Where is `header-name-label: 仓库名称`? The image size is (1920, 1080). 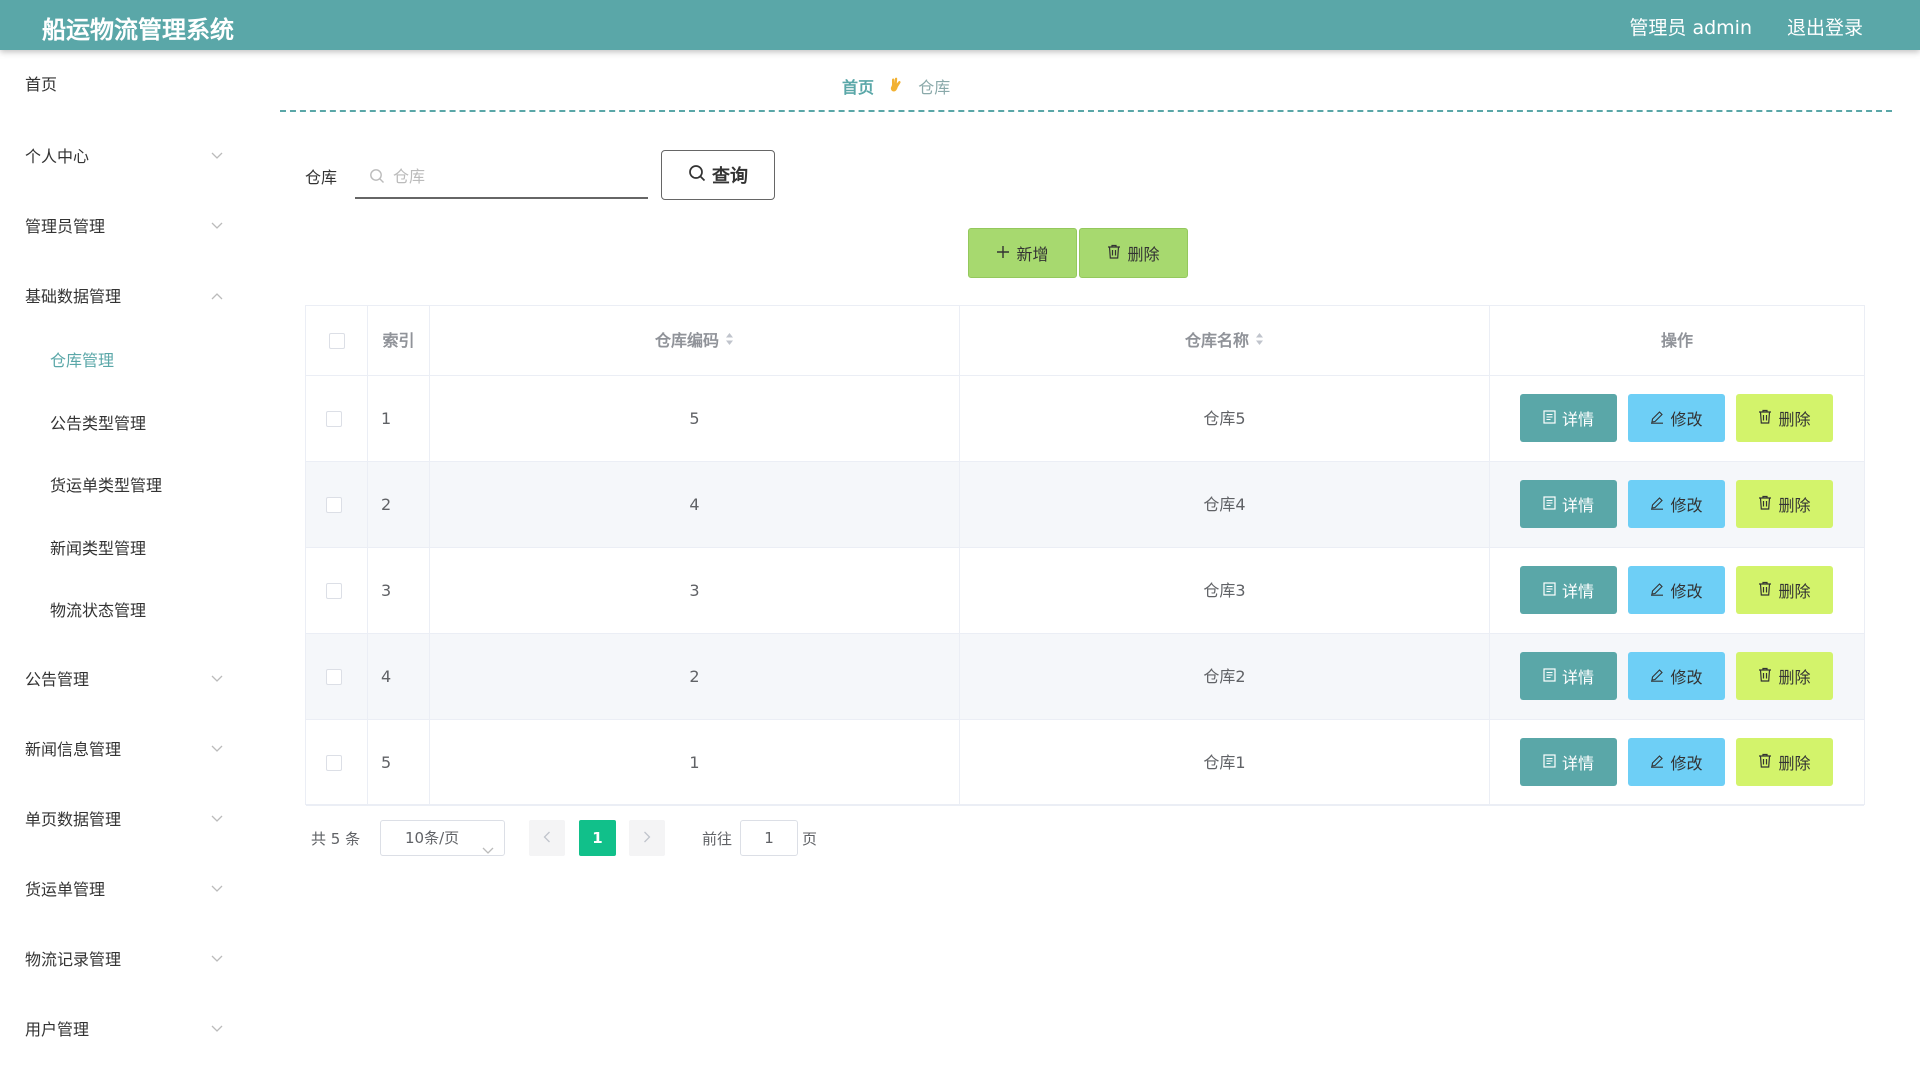
header-name-label: 仓库名称 is located at coordinates (1216, 340).